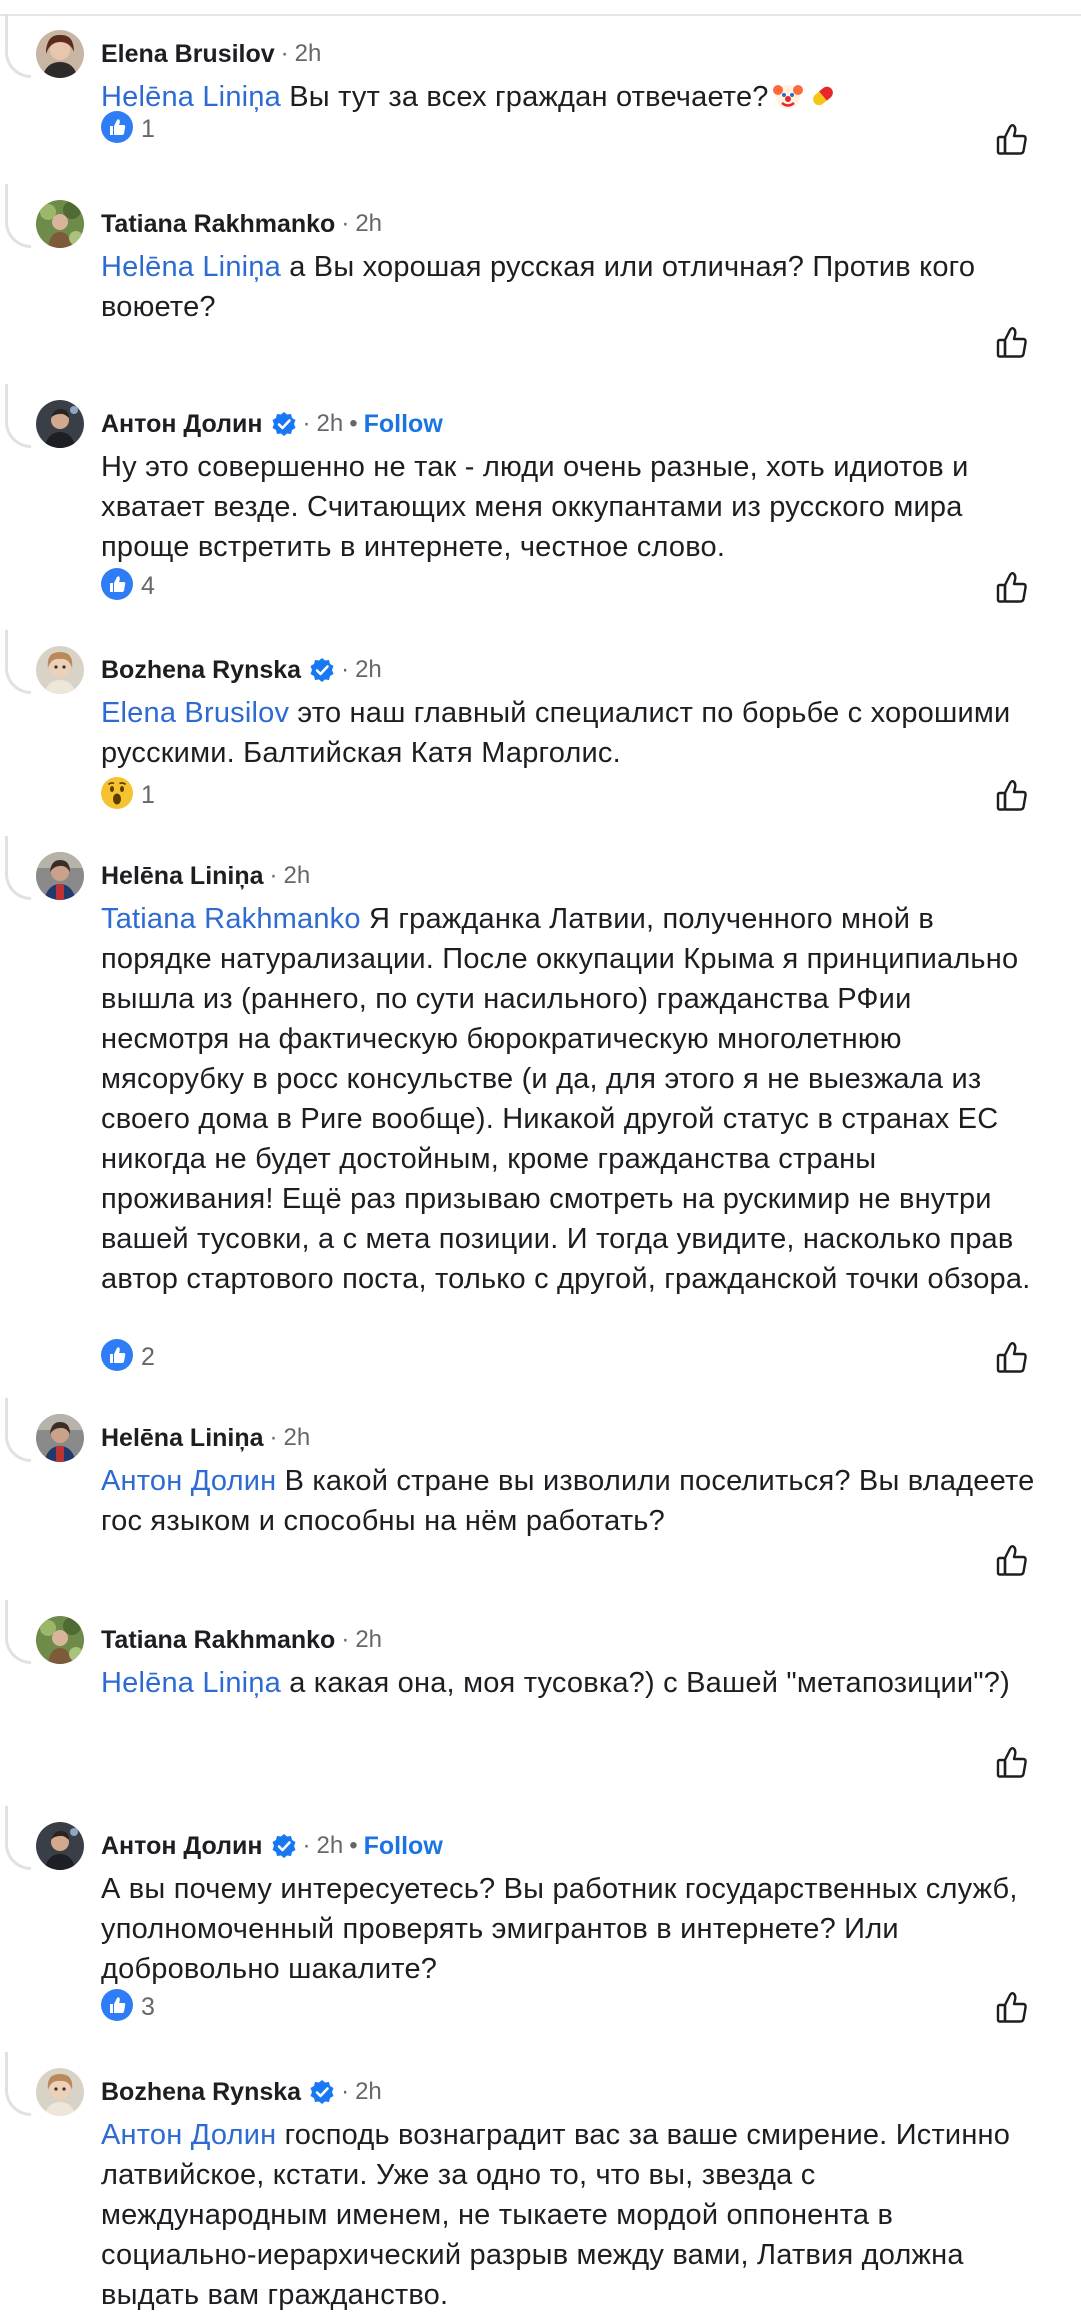 Image resolution: width=1081 pixels, height=2315 pixels. Describe the element at coordinates (128, 2006) in the screenshot. I see `reaction-summary: 3` at that location.